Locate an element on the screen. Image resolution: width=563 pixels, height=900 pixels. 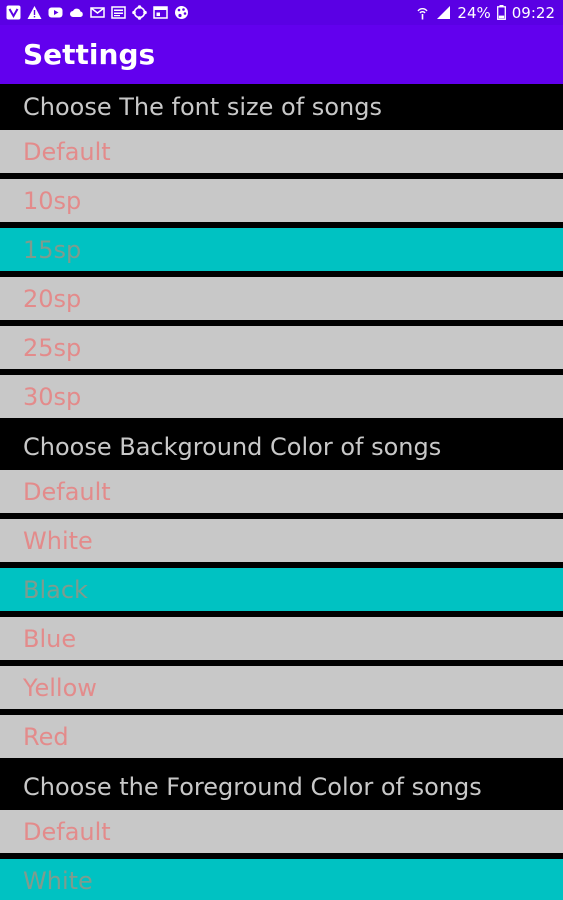
system-status: 24% 09:22 is located at coordinates (485, 13).